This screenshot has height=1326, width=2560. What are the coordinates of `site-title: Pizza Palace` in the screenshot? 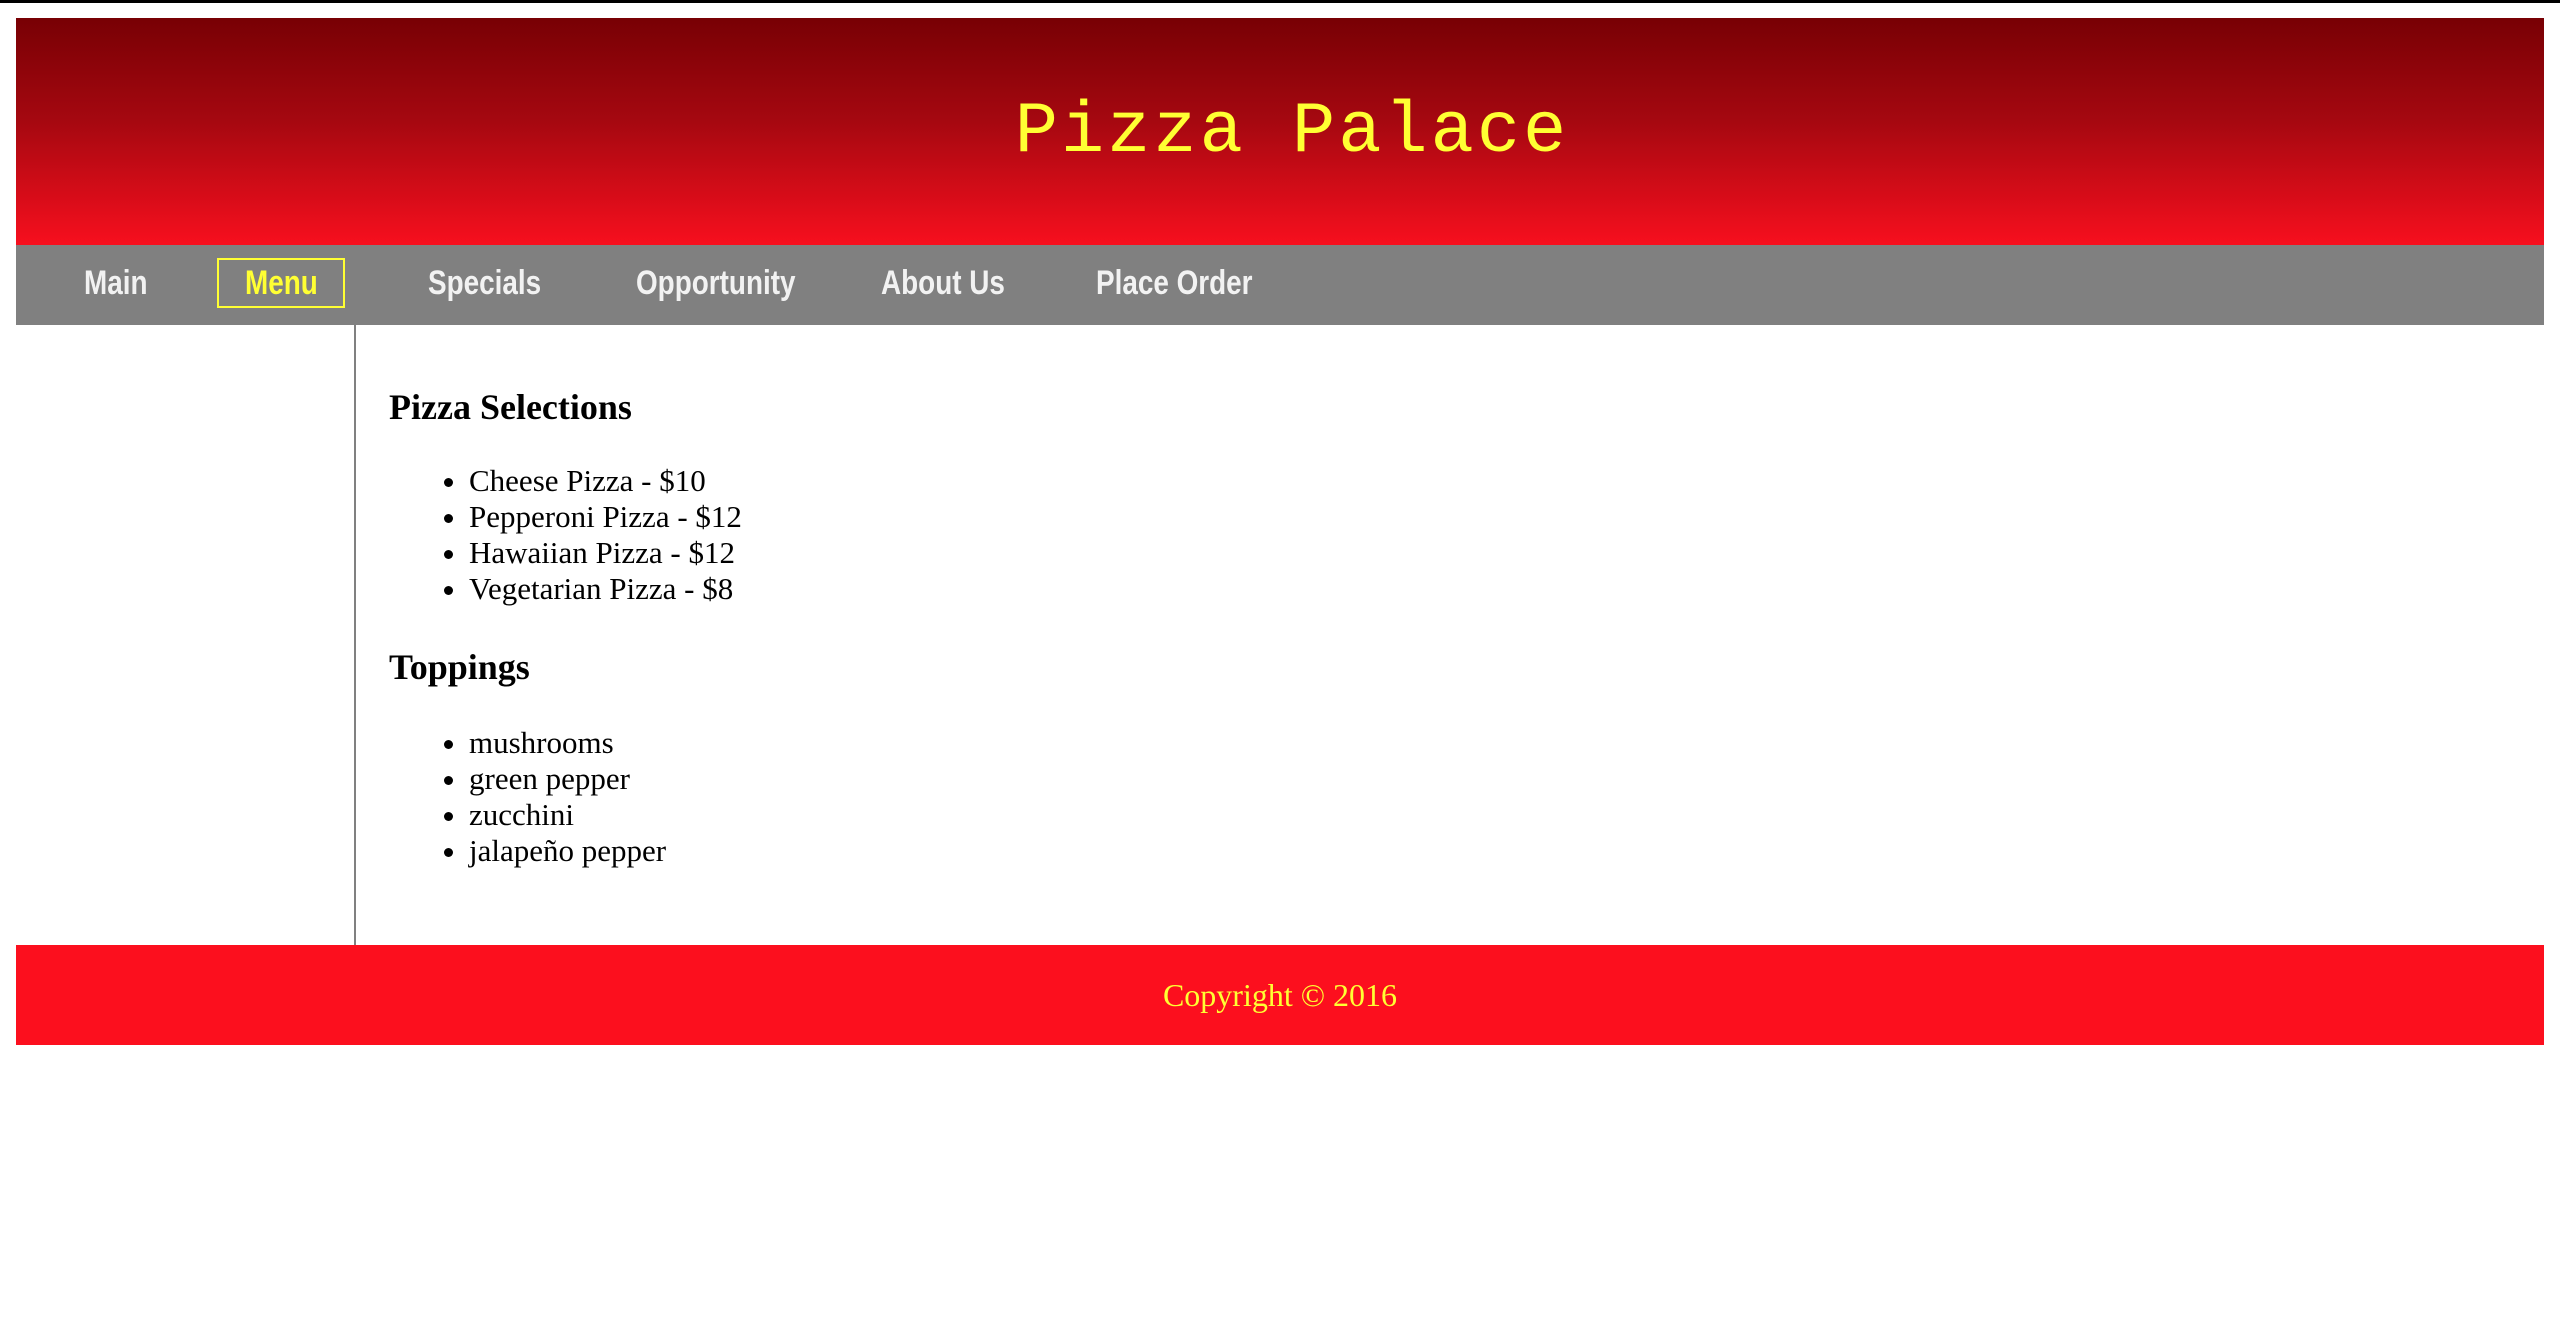 It's located at (1292, 131).